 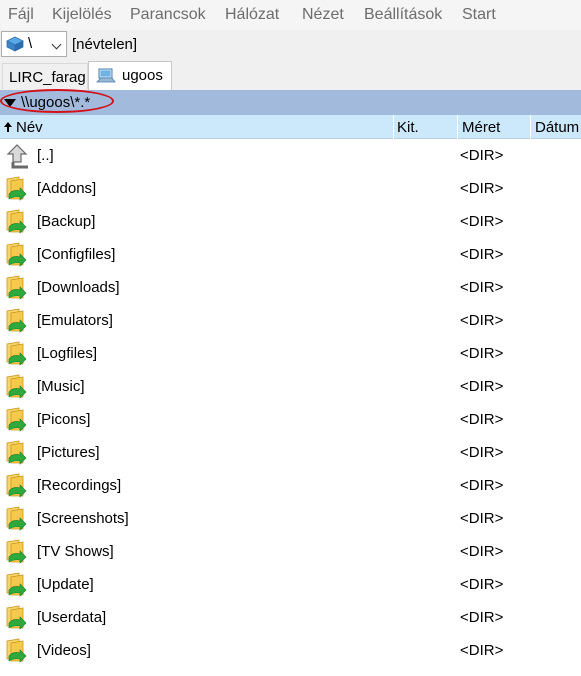 What do you see at coordinates (408, 127) in the screenshot?
I see `column-header-ext: Kit.` at bounding box center [408, 127].